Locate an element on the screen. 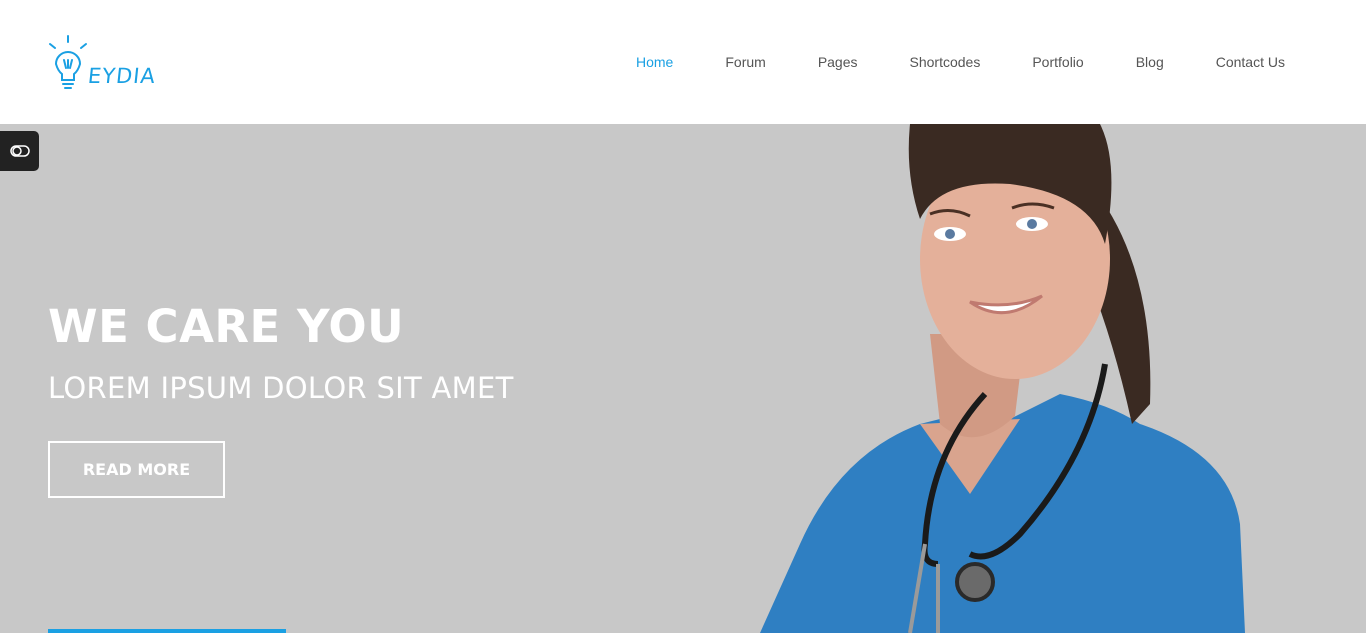  nav-shortcodes: Shortcodes is located at coordinates (945, 62).